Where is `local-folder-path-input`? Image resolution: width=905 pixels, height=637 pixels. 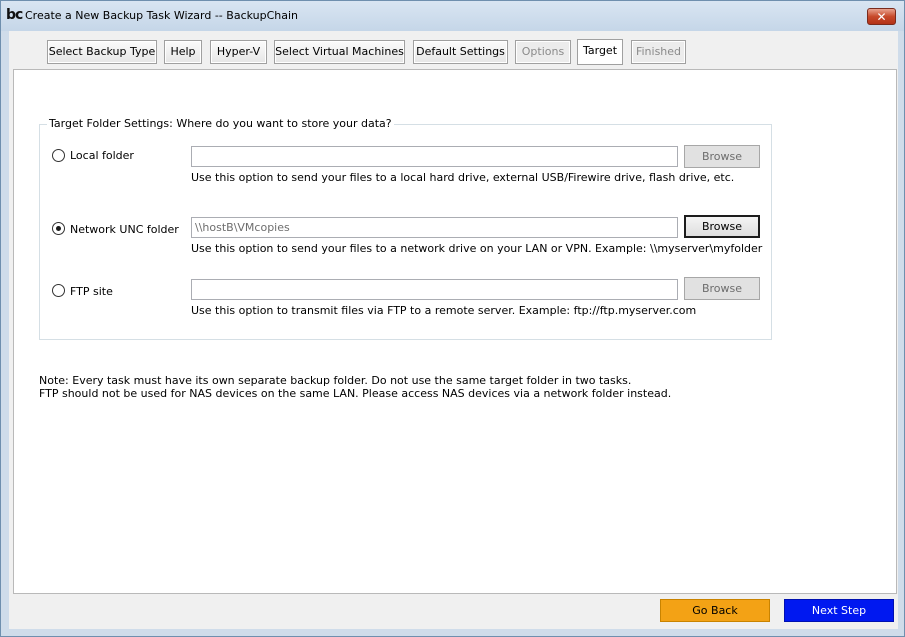
local-folder-path-input is located at coordinates (434, 156).